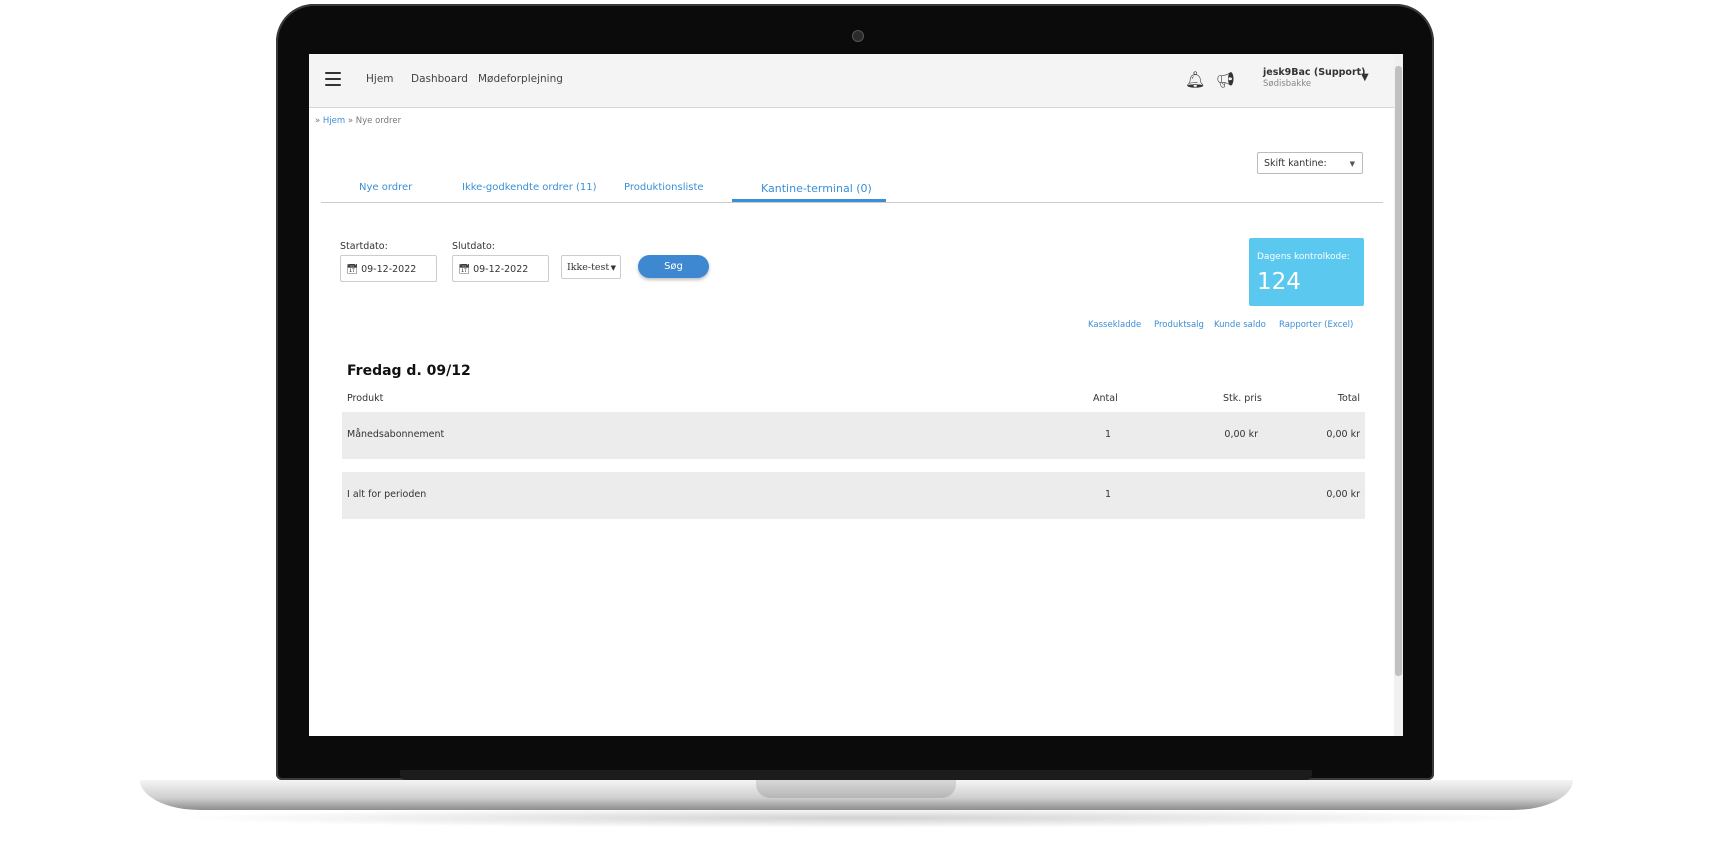 The image size is (1725, 842). I want to click on user-name: jesk9Bac (Support), so click(1314, 72).